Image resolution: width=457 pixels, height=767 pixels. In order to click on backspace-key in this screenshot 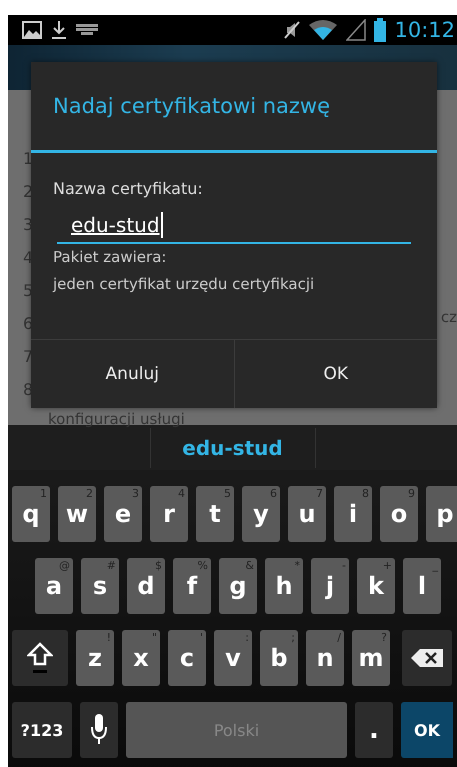, I will do `click(427, 658)`.